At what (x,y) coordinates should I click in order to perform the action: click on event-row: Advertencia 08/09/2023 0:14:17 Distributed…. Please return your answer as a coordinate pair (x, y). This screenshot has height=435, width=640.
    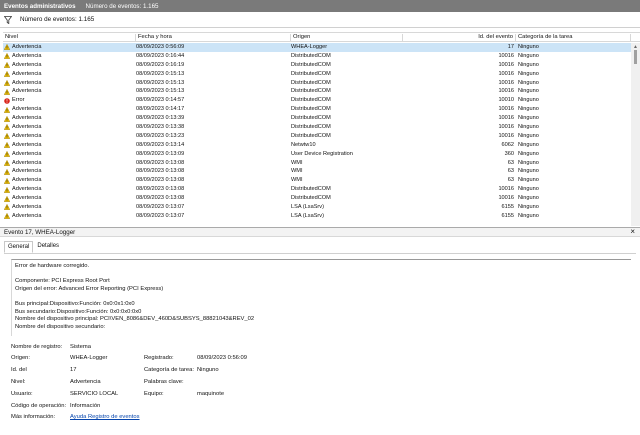
    Looking at the image, I should click on (317, 109).